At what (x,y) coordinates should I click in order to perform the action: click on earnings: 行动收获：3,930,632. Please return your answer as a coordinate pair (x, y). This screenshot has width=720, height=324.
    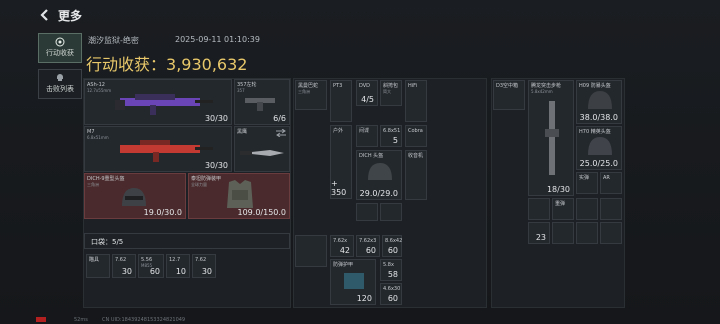
    Looking at the image, I should click on (166, 63).